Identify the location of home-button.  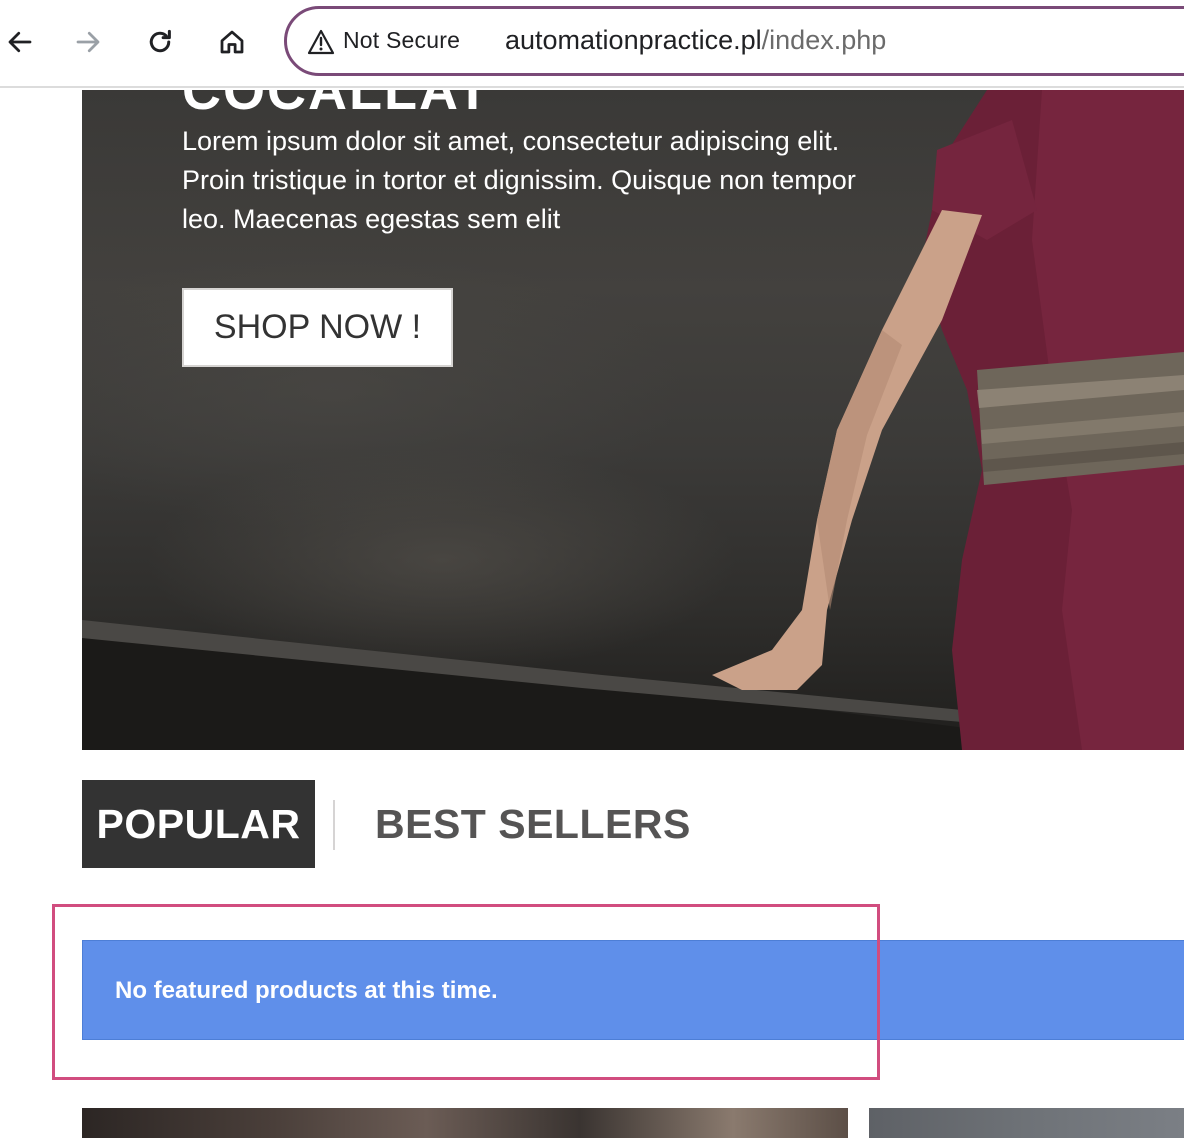
(232, 42).